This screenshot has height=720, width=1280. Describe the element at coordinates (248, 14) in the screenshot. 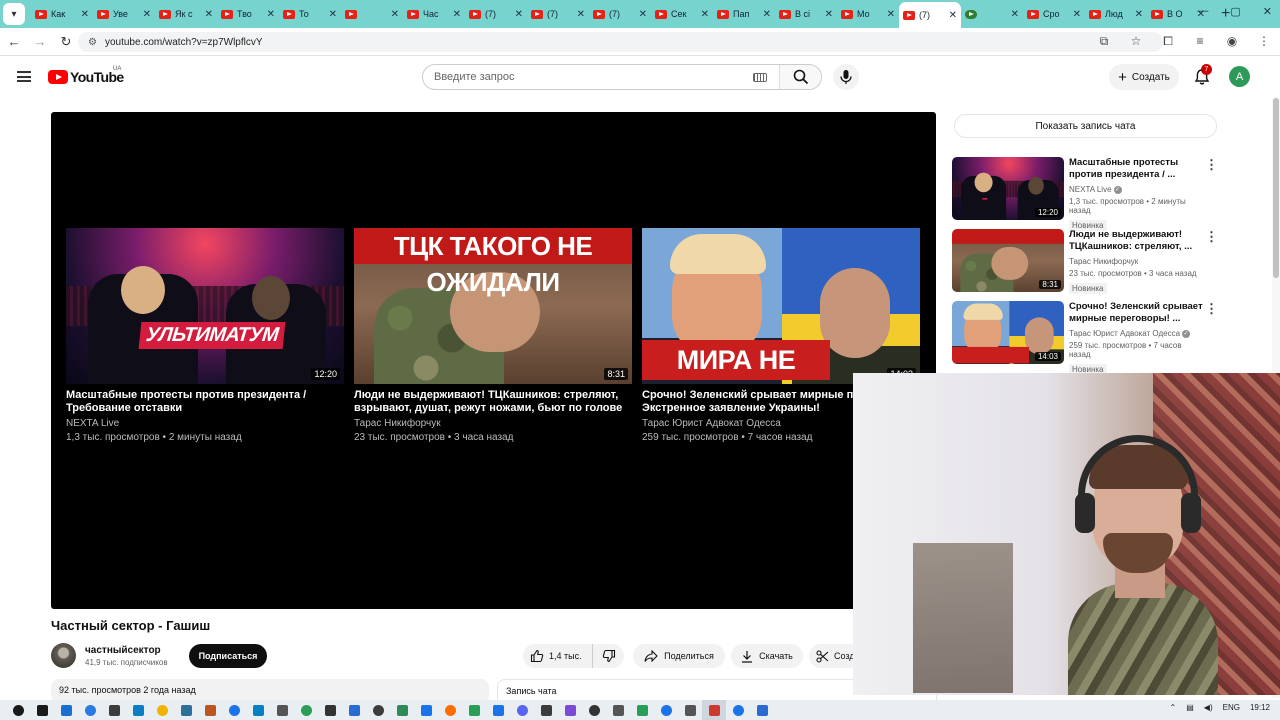

I see `browser-tab: Тво ✕` at that location.